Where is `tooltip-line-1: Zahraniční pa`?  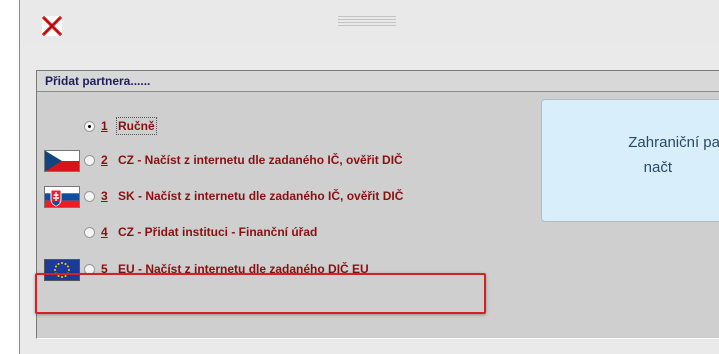
tooltip-line-1: Zahraniční pa is located at coordinates (673, 142).